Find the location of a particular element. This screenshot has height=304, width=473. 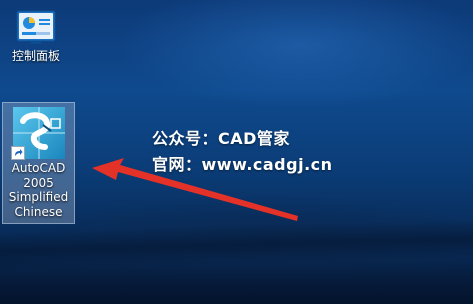

control-panel-icon is located at coordinates (36, 28).